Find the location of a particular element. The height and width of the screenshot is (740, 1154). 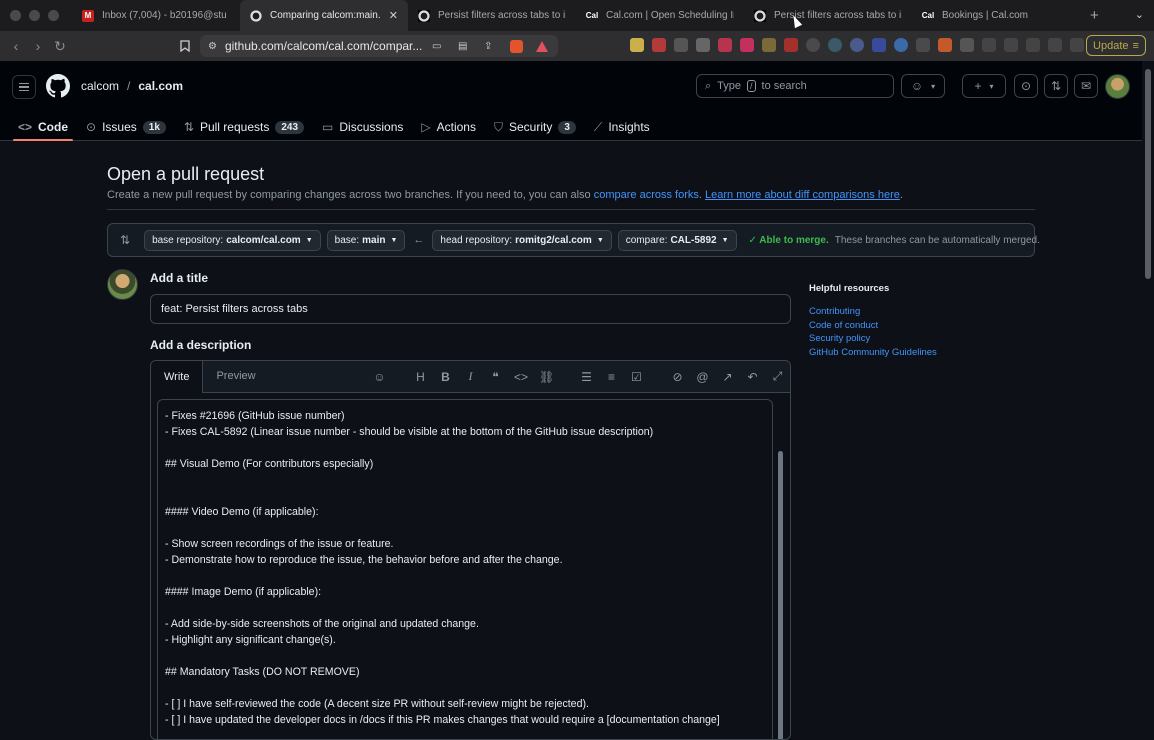

title-input: feat: Persist filters across tabs is located at coordinates (470, 309).